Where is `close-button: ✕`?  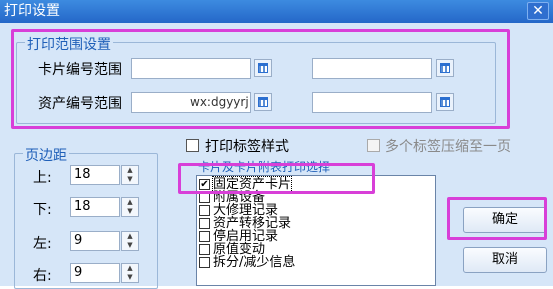 close-button: ✕ is located at coordinates (538, 11).